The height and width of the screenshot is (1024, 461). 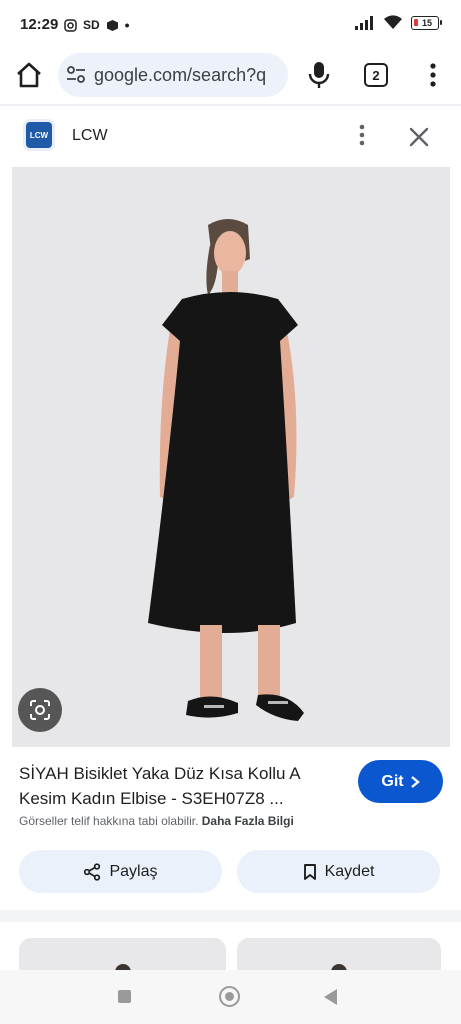 I want to click on browser-toolbar: google.com/search?q 2, so click(x=230, y=76).